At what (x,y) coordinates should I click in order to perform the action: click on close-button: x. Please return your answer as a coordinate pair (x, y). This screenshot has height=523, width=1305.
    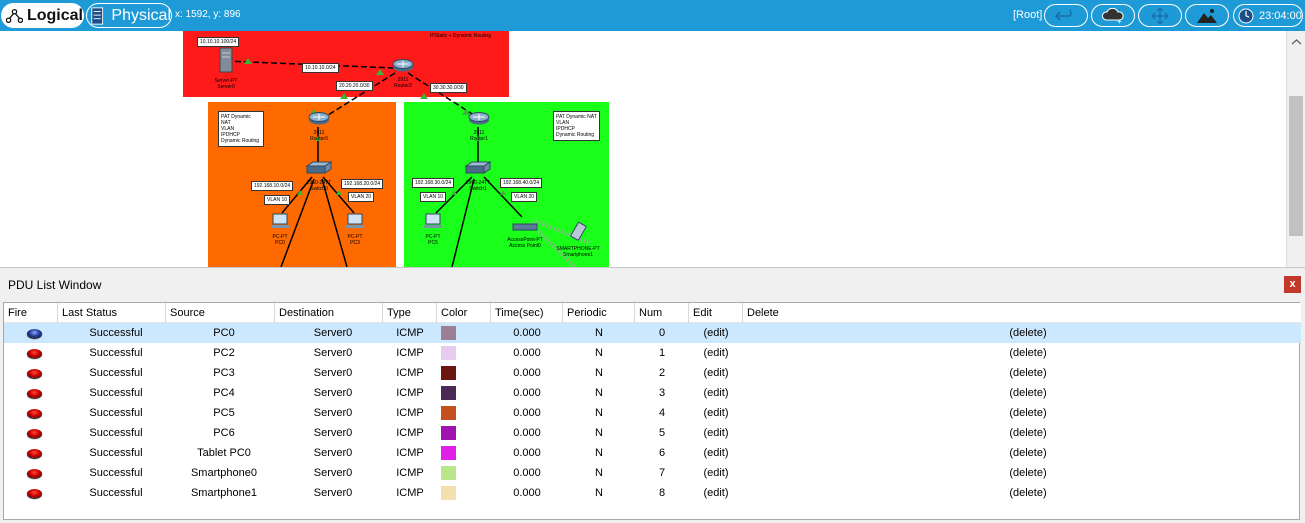
    Looking at the image, I should click on (1292, 284).